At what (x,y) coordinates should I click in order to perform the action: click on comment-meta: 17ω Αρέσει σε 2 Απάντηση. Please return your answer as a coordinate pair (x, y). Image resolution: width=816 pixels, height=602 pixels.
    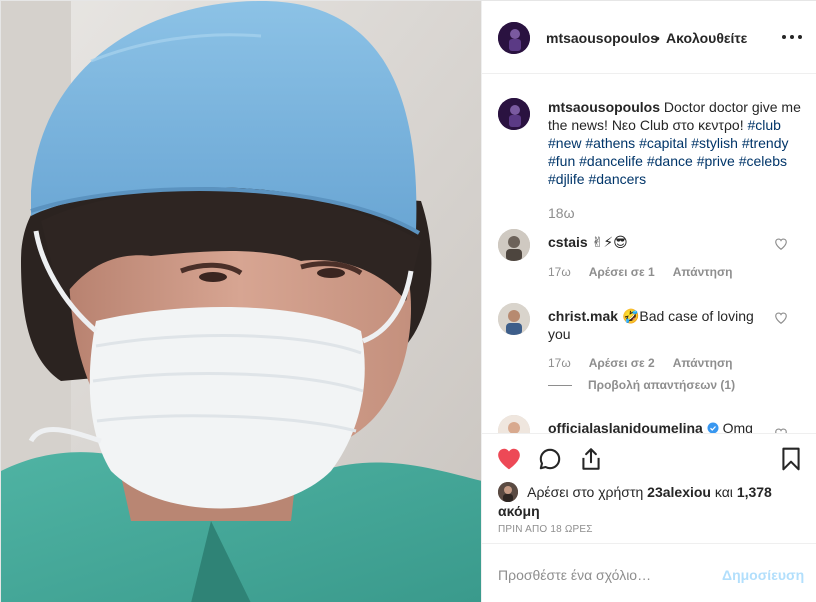
    Looking at the image, I should click on (640, 363).